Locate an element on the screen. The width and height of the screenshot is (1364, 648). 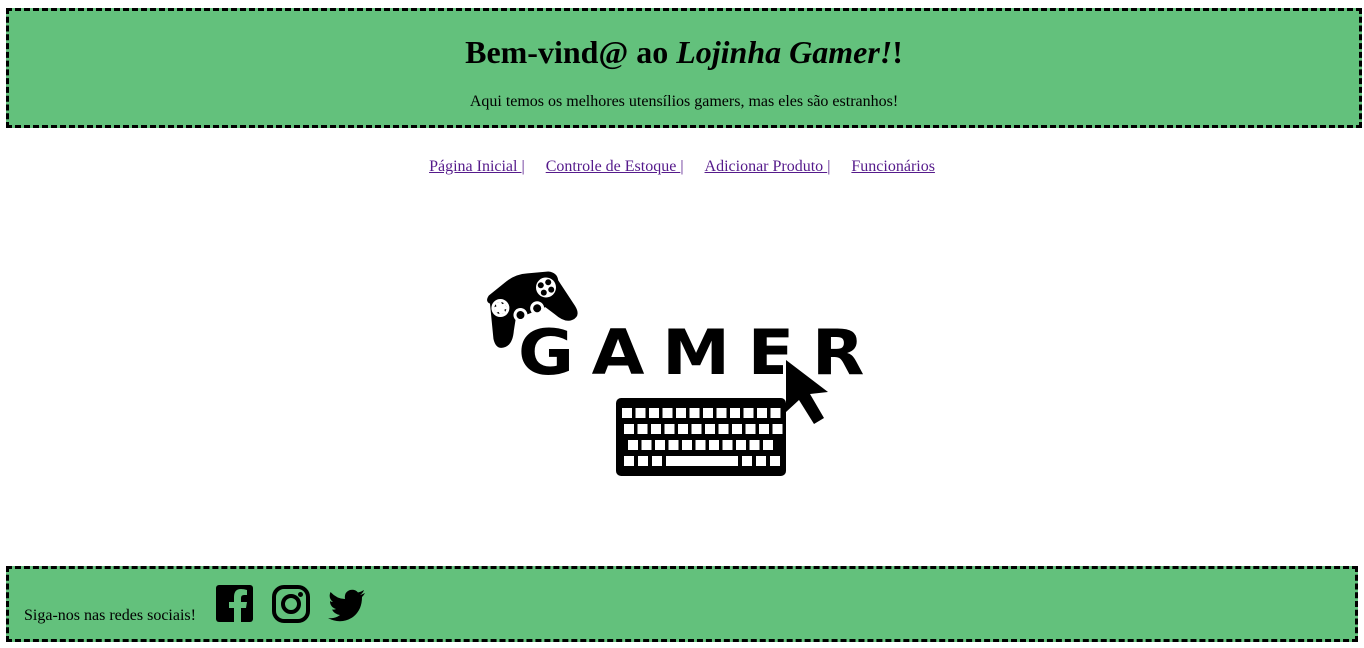
store-name: Lojinha Gamer! is located at coordinates (784, 52).